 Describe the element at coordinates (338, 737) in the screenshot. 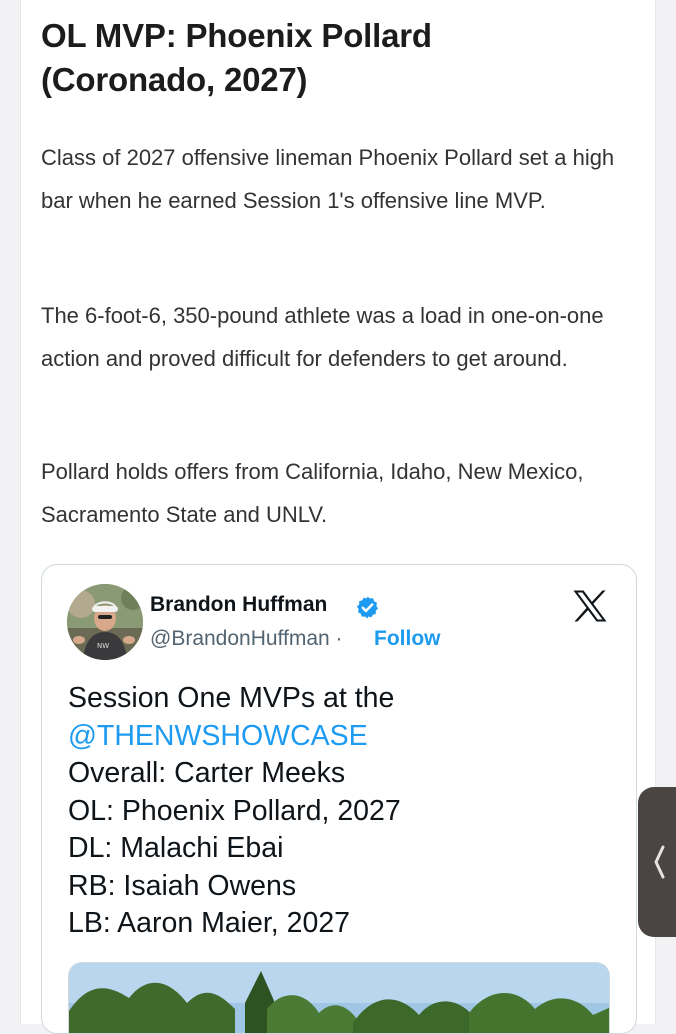

I see `tweet-mention-link: @THENWSHOWCASE` at that location.